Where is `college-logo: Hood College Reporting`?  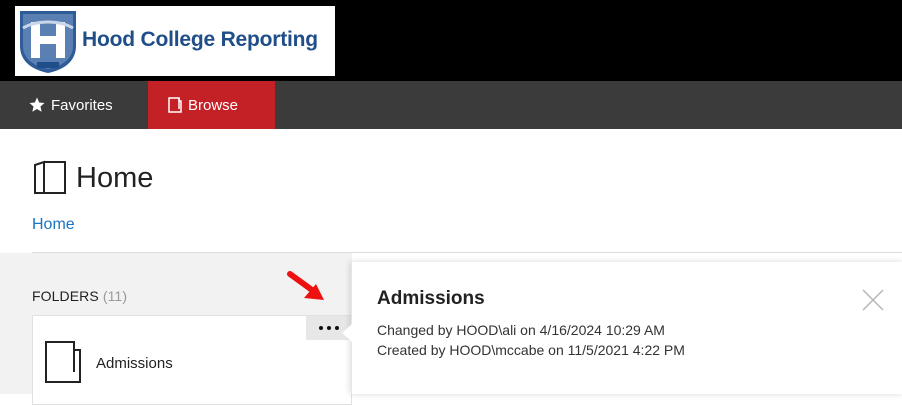
college-logo: Hood College Reporting is located at coordinates (175, 41).